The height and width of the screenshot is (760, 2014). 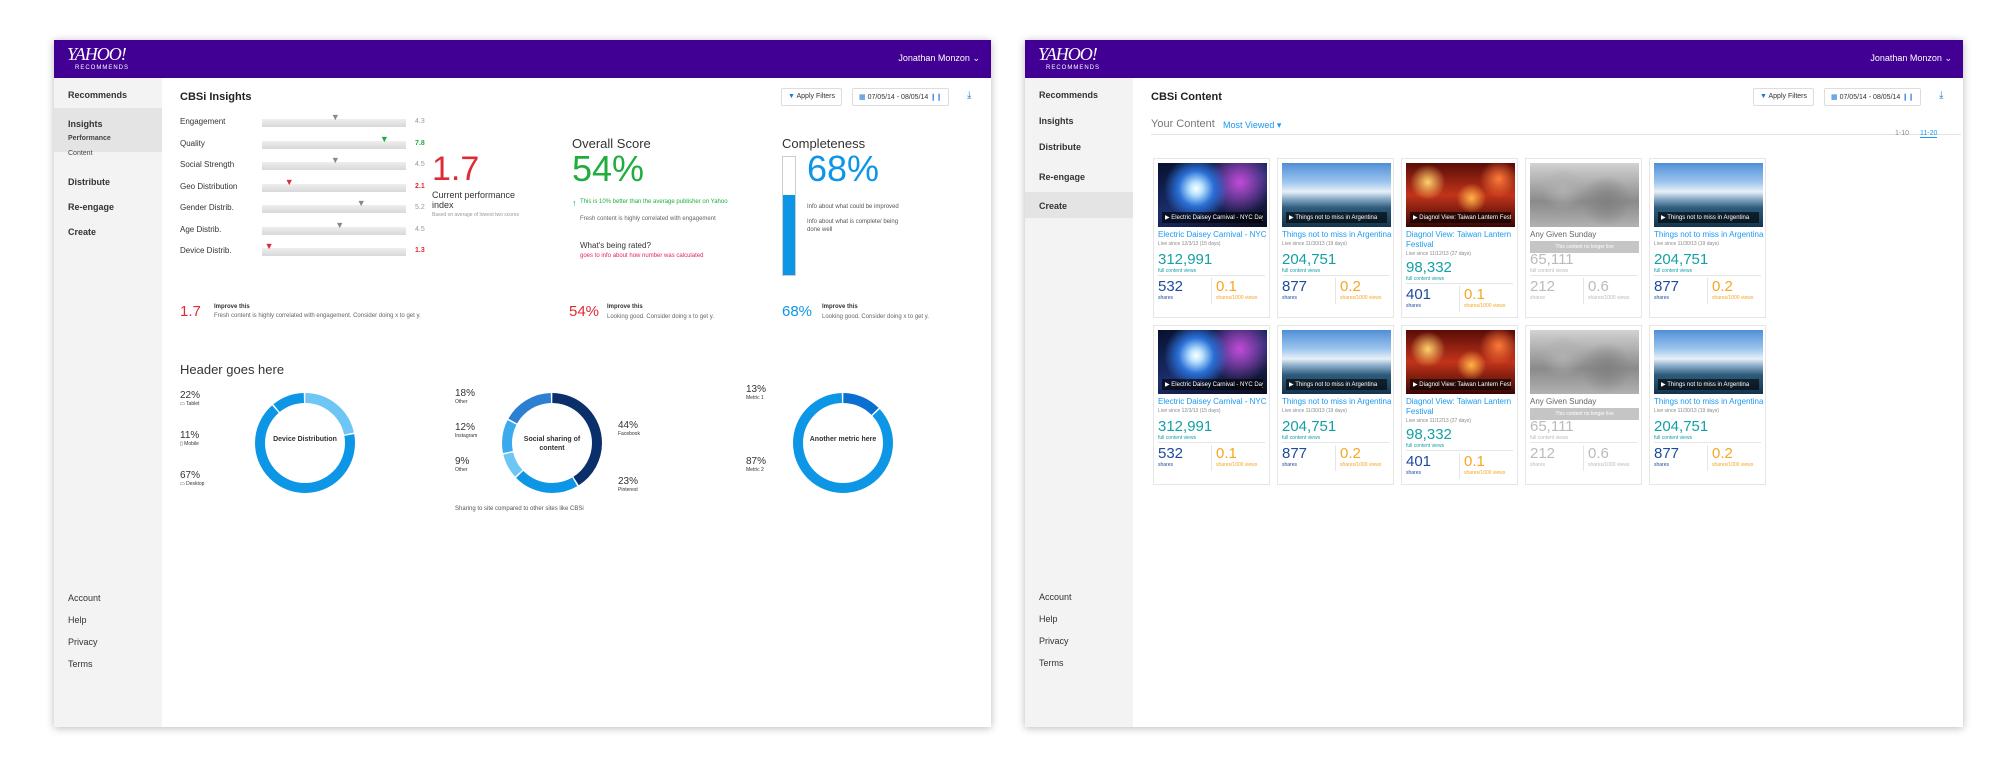 What do you see at coordinates (1662, 298) in the screenshot?
I see `shares-label: shares` at bounding box center [1662, 298].